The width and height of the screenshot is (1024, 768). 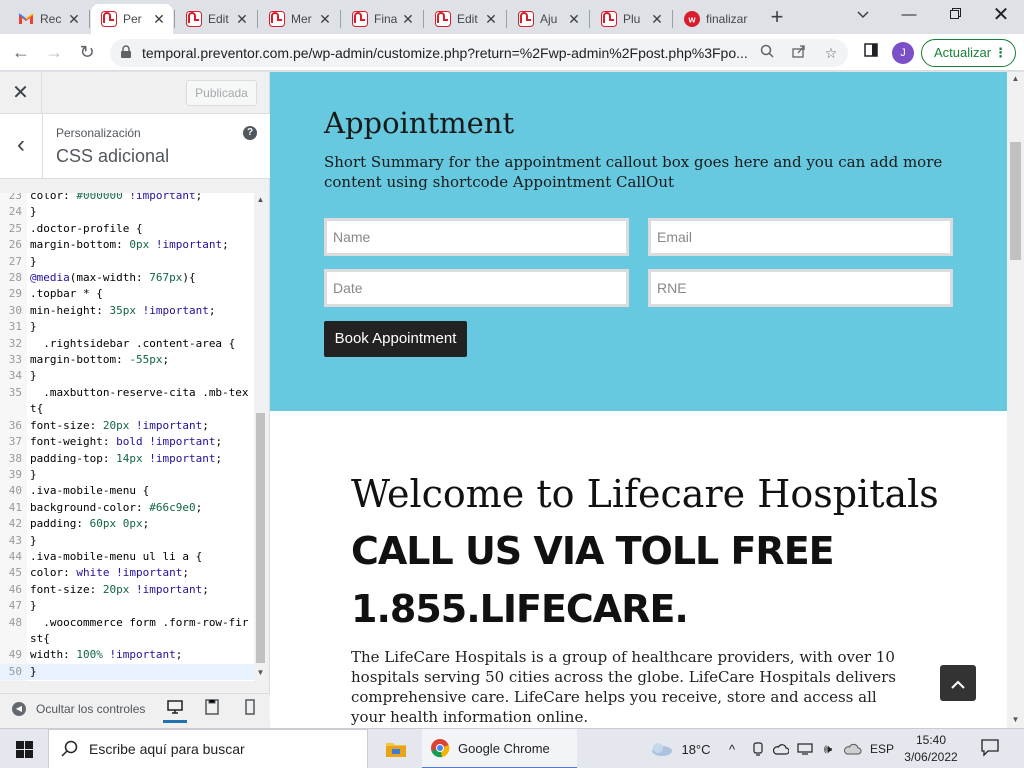 I want to click on browser-tab: Plu ✕, so click(x=631, y=19).